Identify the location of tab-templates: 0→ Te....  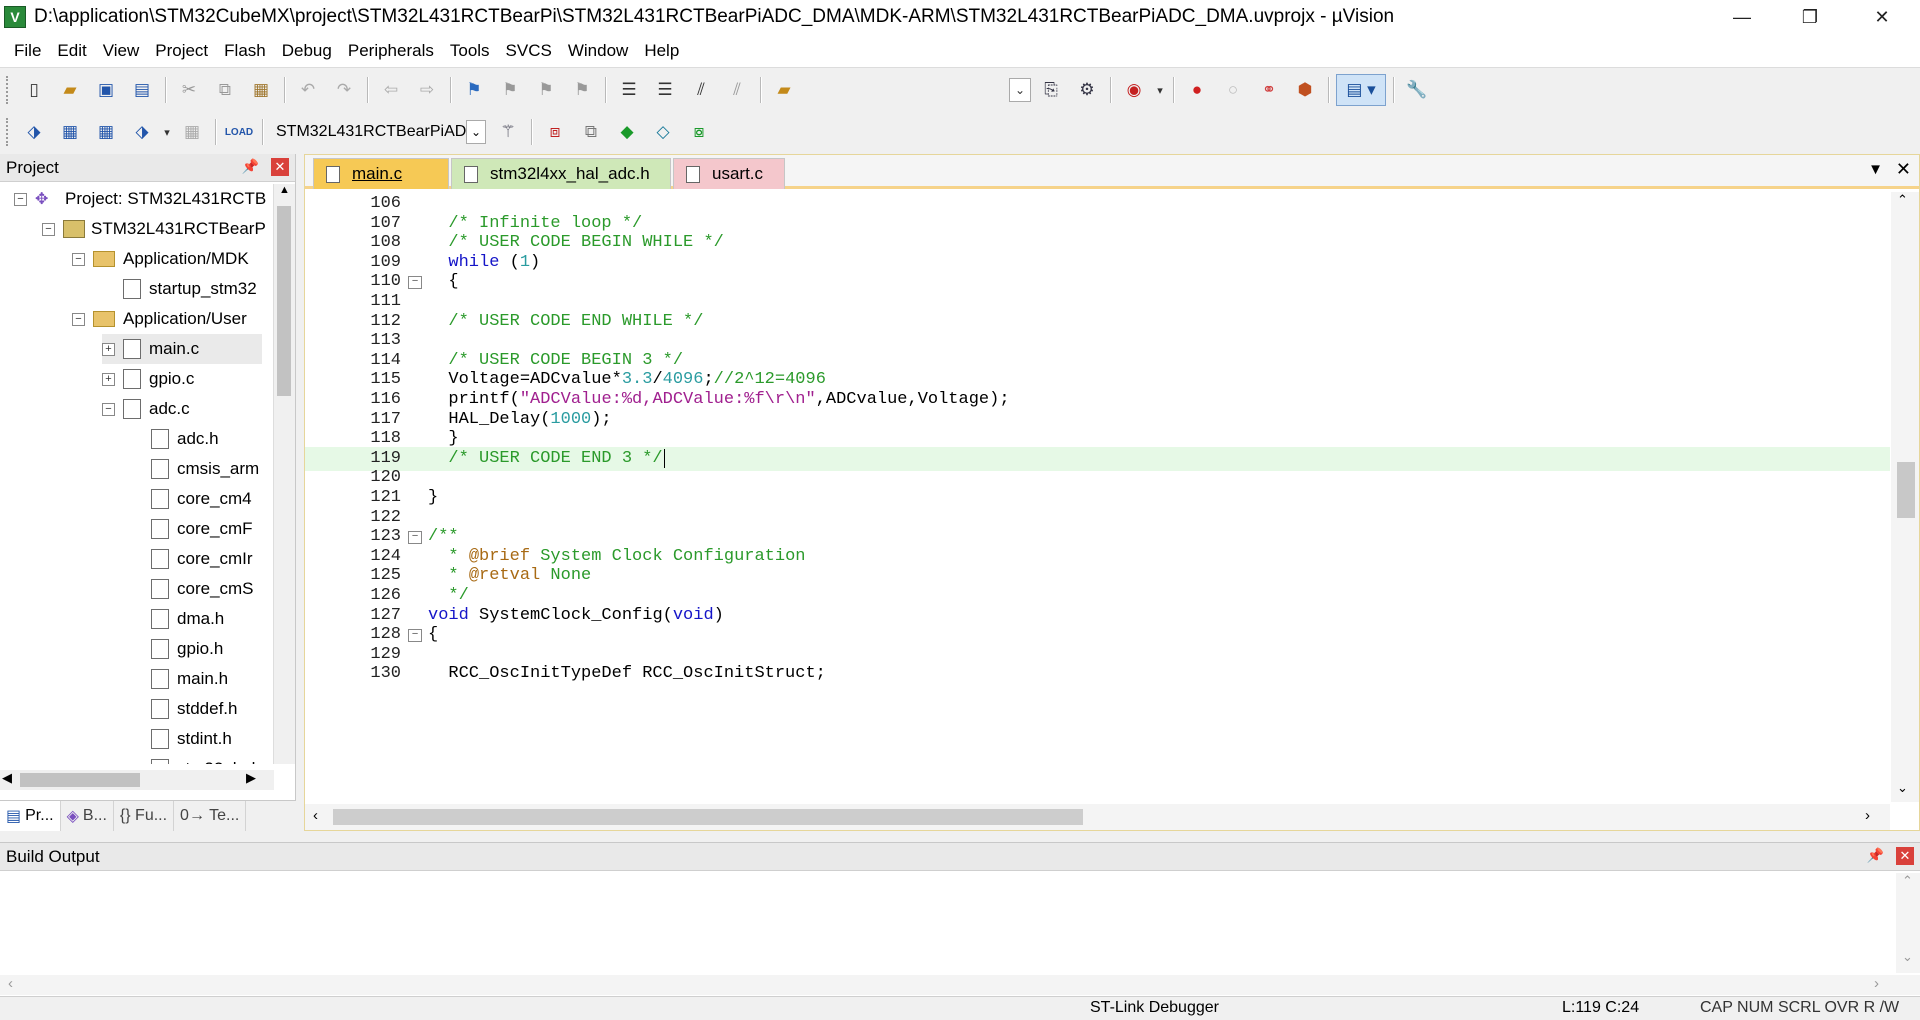
(210, 816).